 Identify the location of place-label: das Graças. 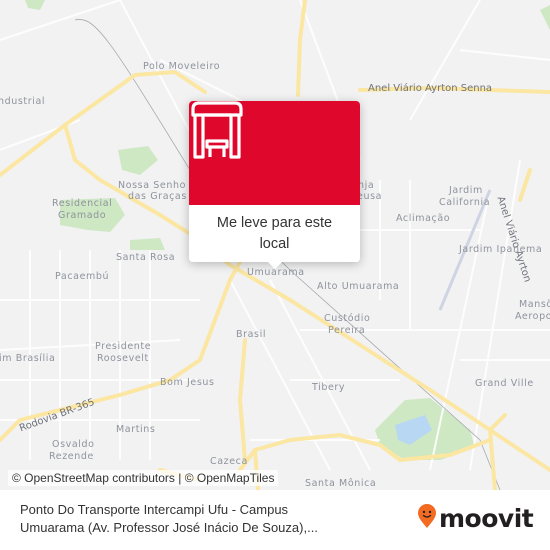
(157, 196).